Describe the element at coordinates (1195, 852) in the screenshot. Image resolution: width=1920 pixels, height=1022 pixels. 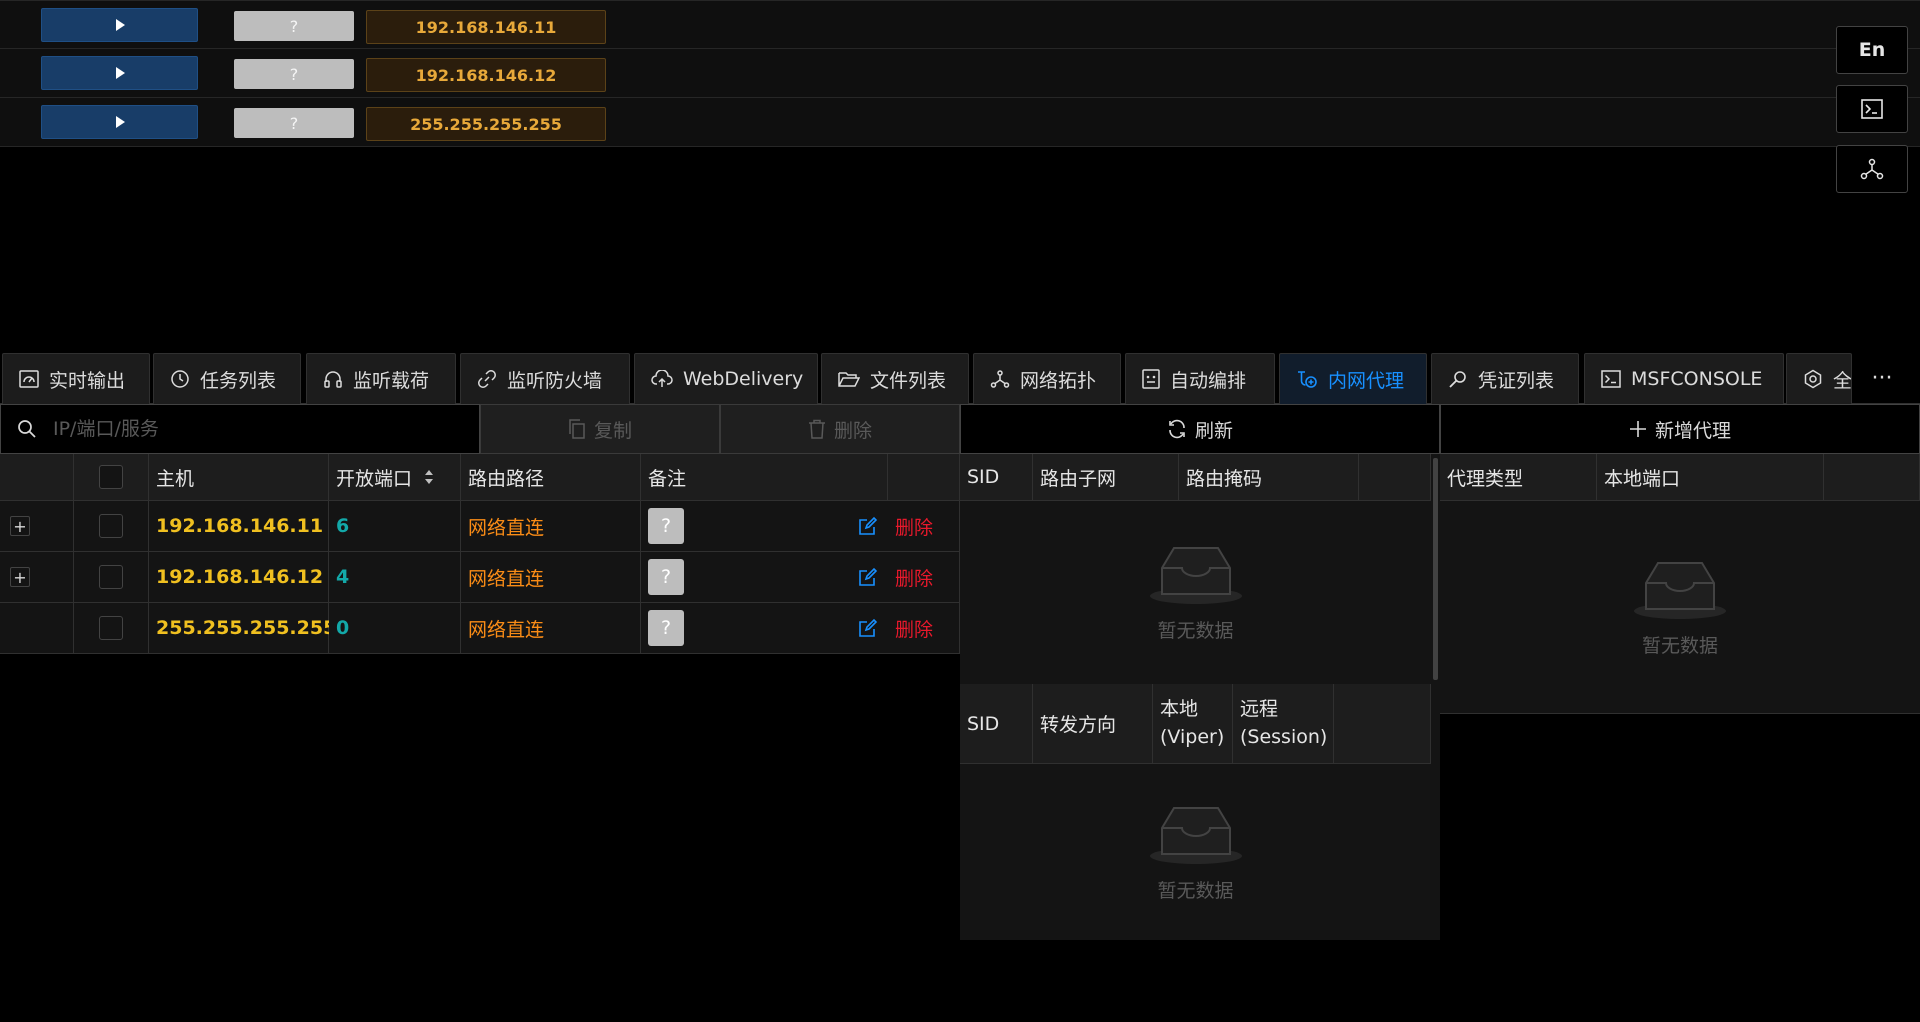
I see `portfwd-empty-state: 暂无数据` at that location.